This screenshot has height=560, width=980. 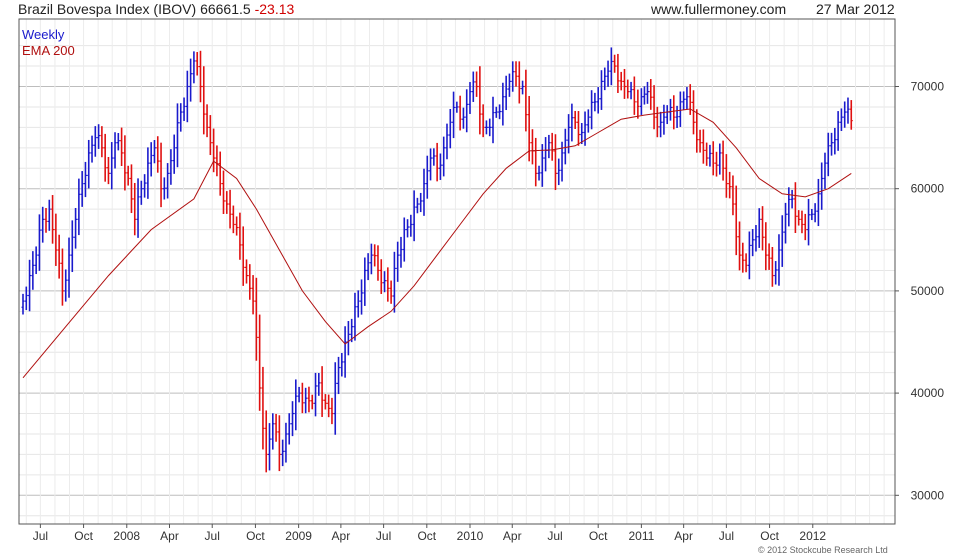 I want to click on x-tick-label: 2011, so click(x=641, y=536).